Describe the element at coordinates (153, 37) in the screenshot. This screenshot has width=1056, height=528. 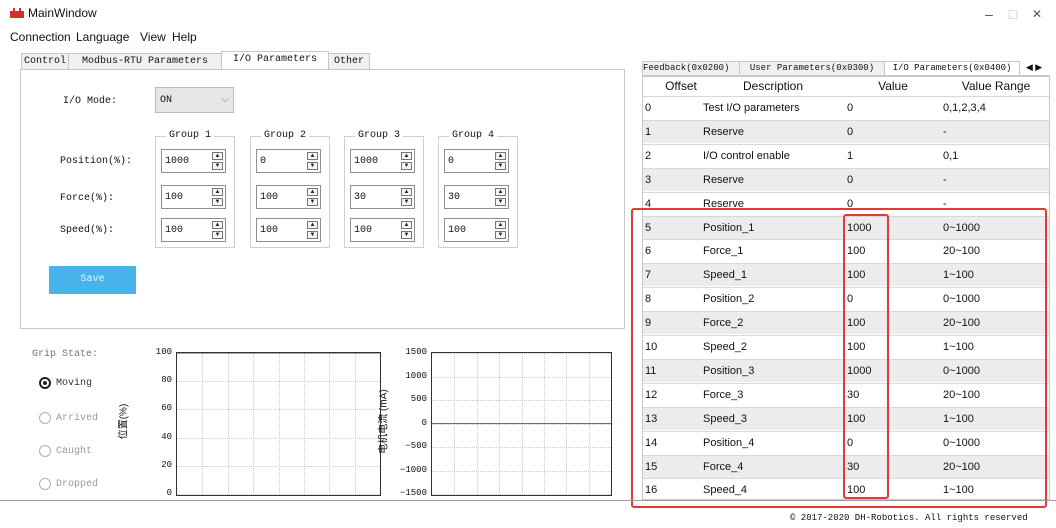
I see `menu-view: View` at that location.